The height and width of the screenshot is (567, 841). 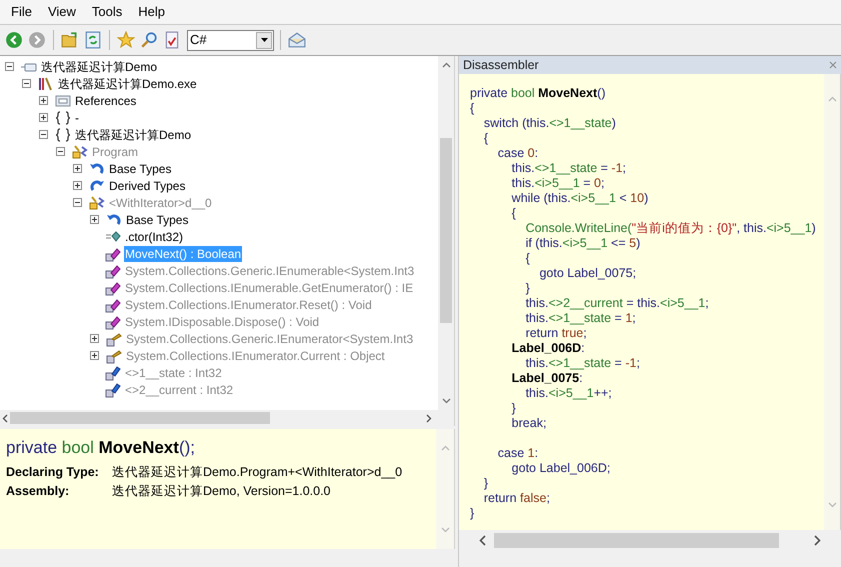 What do you see at coordinates (61, 12) in the screenshot?
I see `menu-item: View` at bounding box center [61, 12].